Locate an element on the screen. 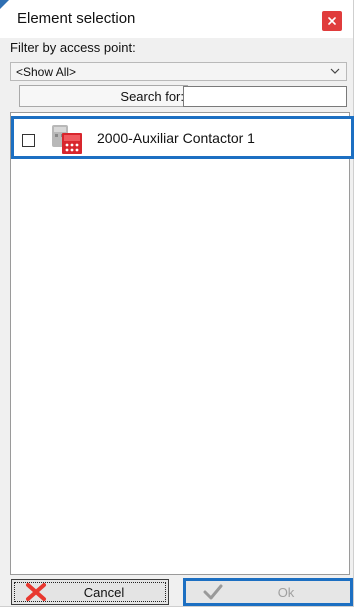 This screenshot has height=607, width=354. chevron-down-icon is located at coordinates (335, 71).